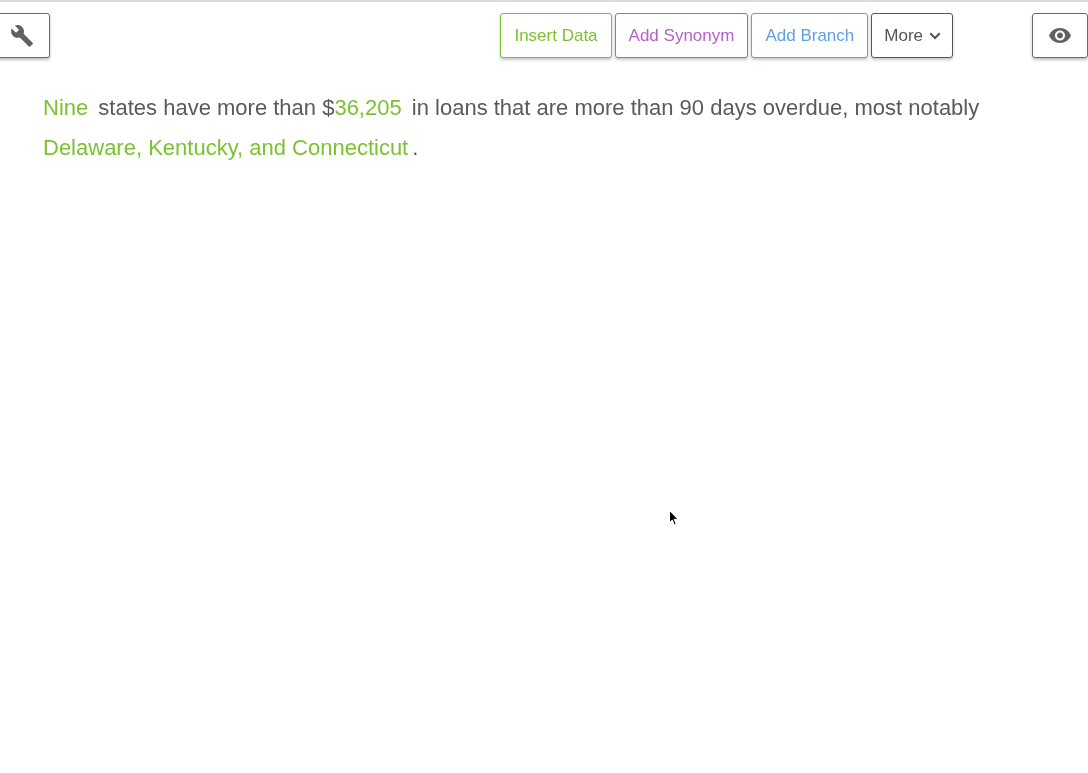  What do you see at coordinates (512, 128) in the screenshot?
I see `narrative-text: Nine states have more than $36,205 in loans that are more than 90 days overdue, most notably Delaware, Kentucky, and Connecticut .` at bounding box center [512, 128].